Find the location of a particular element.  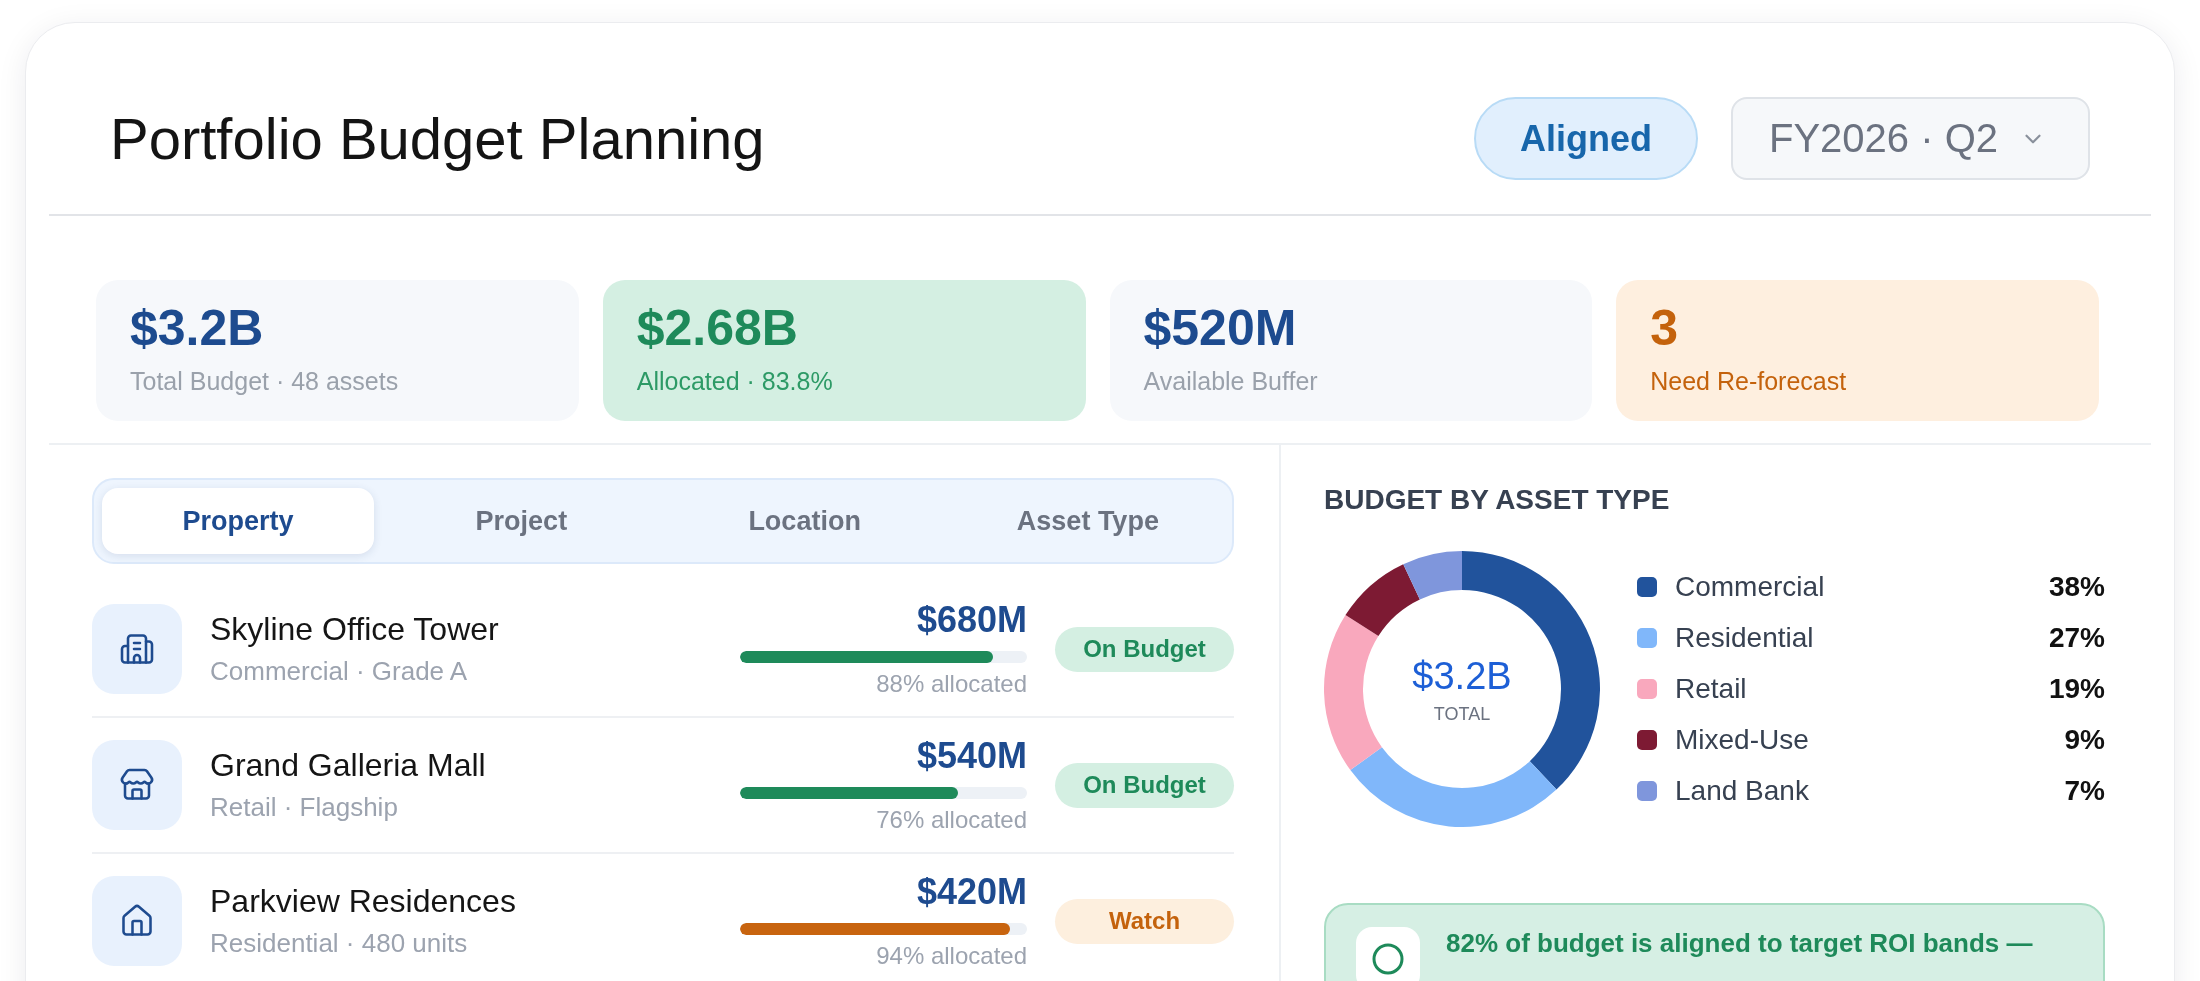

allocation-percent: 88% allocated is located at coordinates (951, 683).